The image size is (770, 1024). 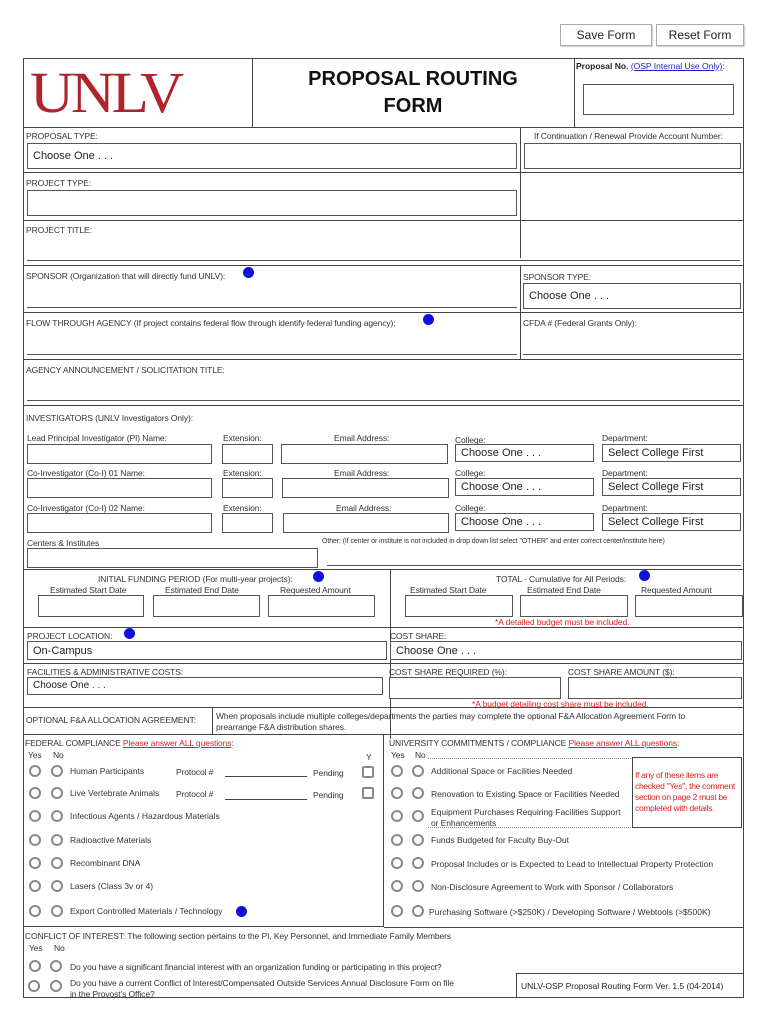 What do you see at coordinates (272, 203) in the screenshot?
I see `project-type-select` at bounding box center [272, 203].